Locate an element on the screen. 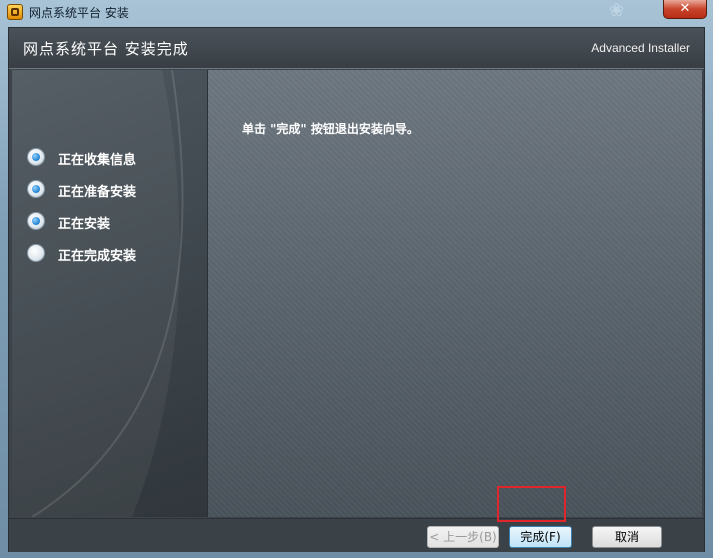 The image size is (713, 558). brand-label: Advanced Installer is located at coordinates (640, 48).